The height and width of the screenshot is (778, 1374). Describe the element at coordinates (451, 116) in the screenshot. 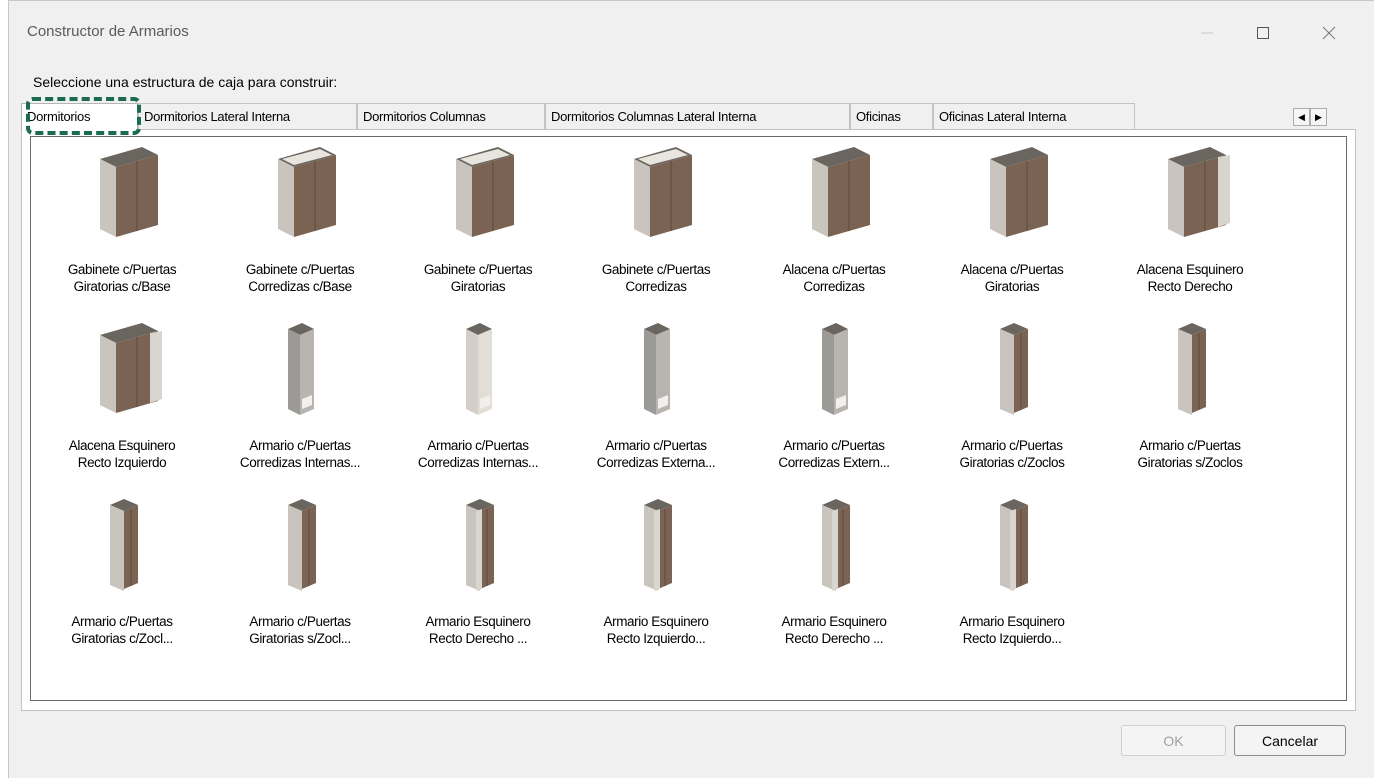

I see `tab-dormitorios-columnas: Dormitorios Columnas` at that location.